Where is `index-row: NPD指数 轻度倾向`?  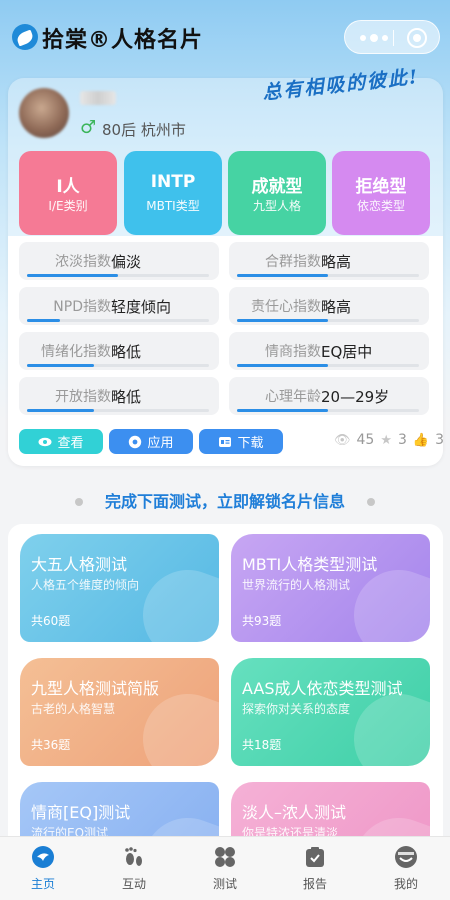
index-row: NPD指数 轻度倾向 is located at coordinates (119, 306).